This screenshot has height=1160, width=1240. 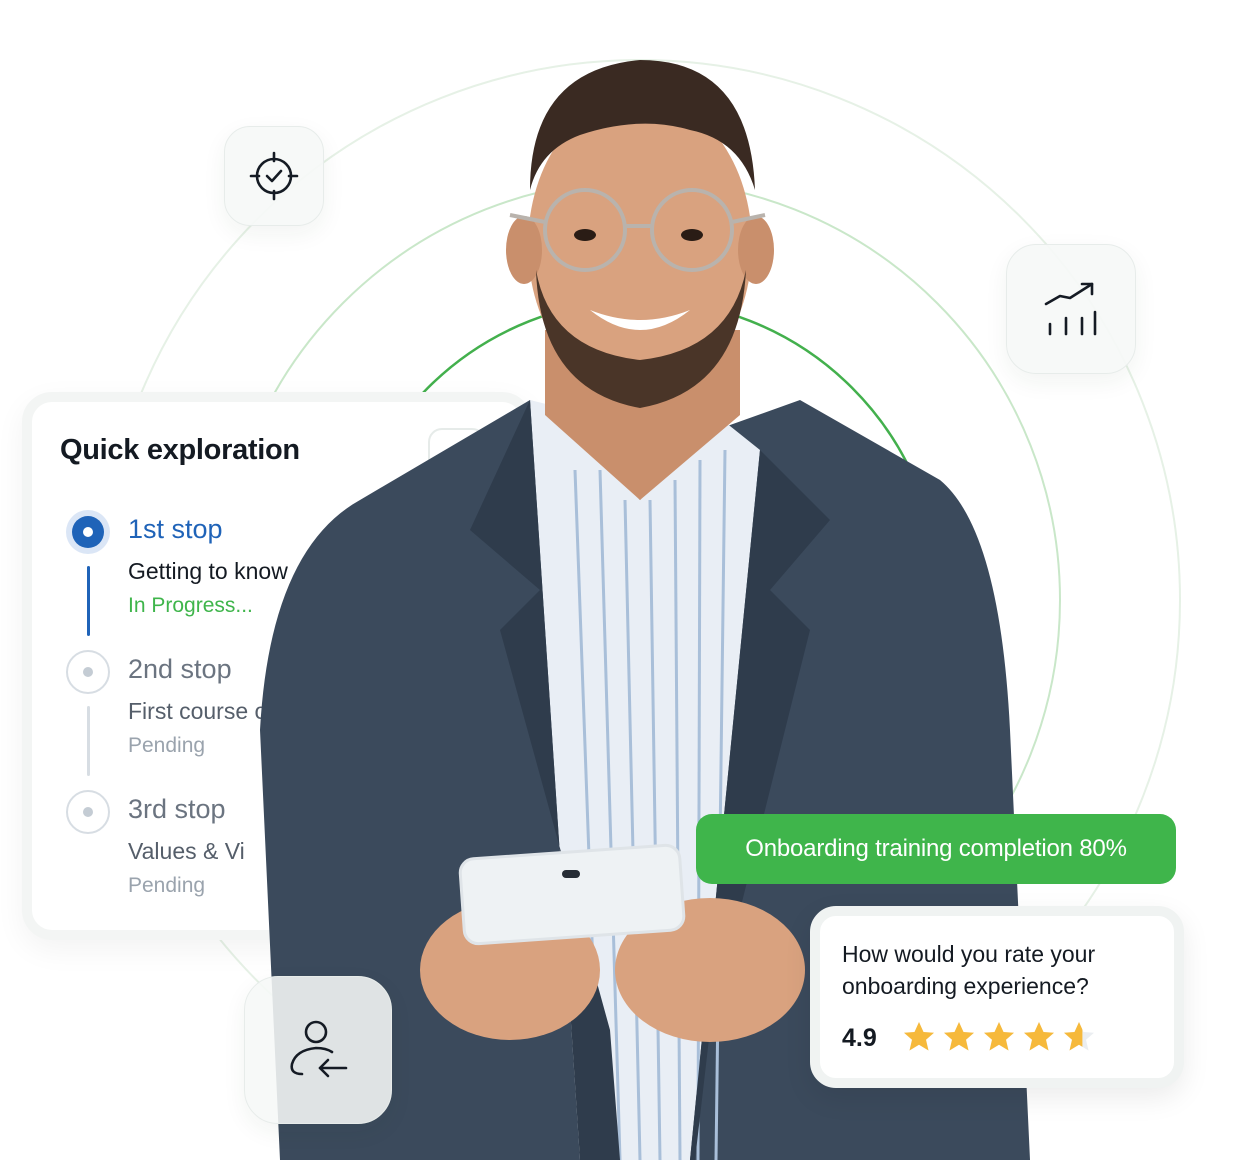 I want to click on step-name: 2nd stop, so click(x=180, y=669).